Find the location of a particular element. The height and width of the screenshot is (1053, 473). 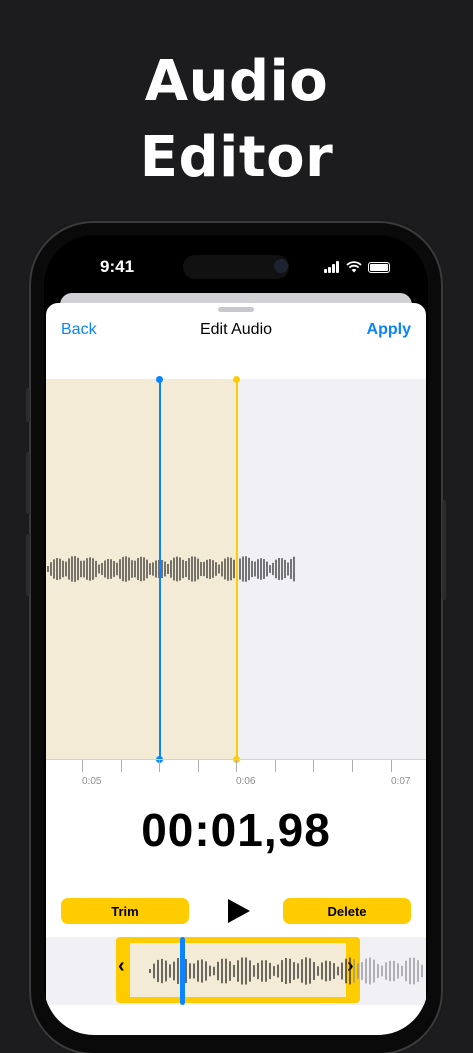

headline-line-2: Editor is located at coordinates (236, 157).